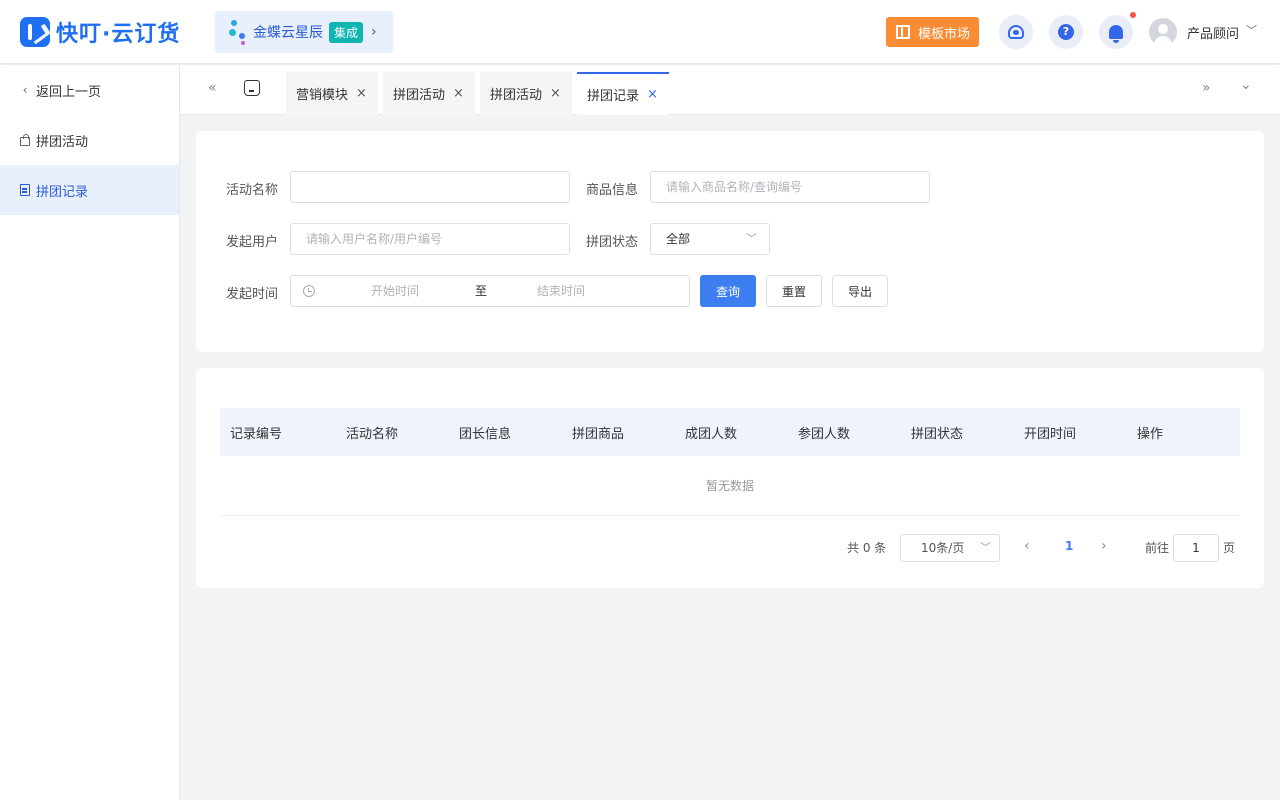  What do you see at coordinates (903, 32) in the screenshot?
I see `template-icon` at bounding box center [903, 32].